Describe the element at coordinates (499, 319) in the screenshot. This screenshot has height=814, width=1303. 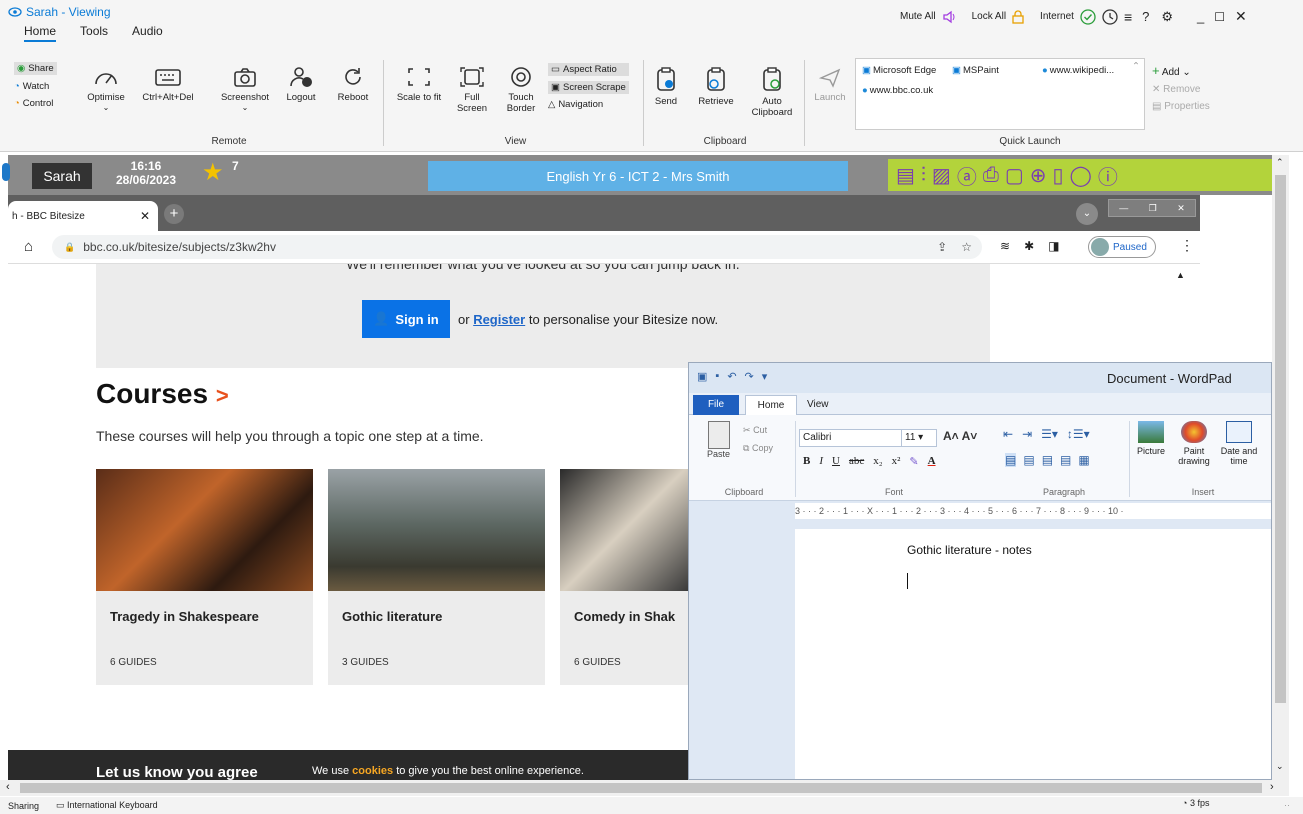
I see `register-link: Register` at that location.